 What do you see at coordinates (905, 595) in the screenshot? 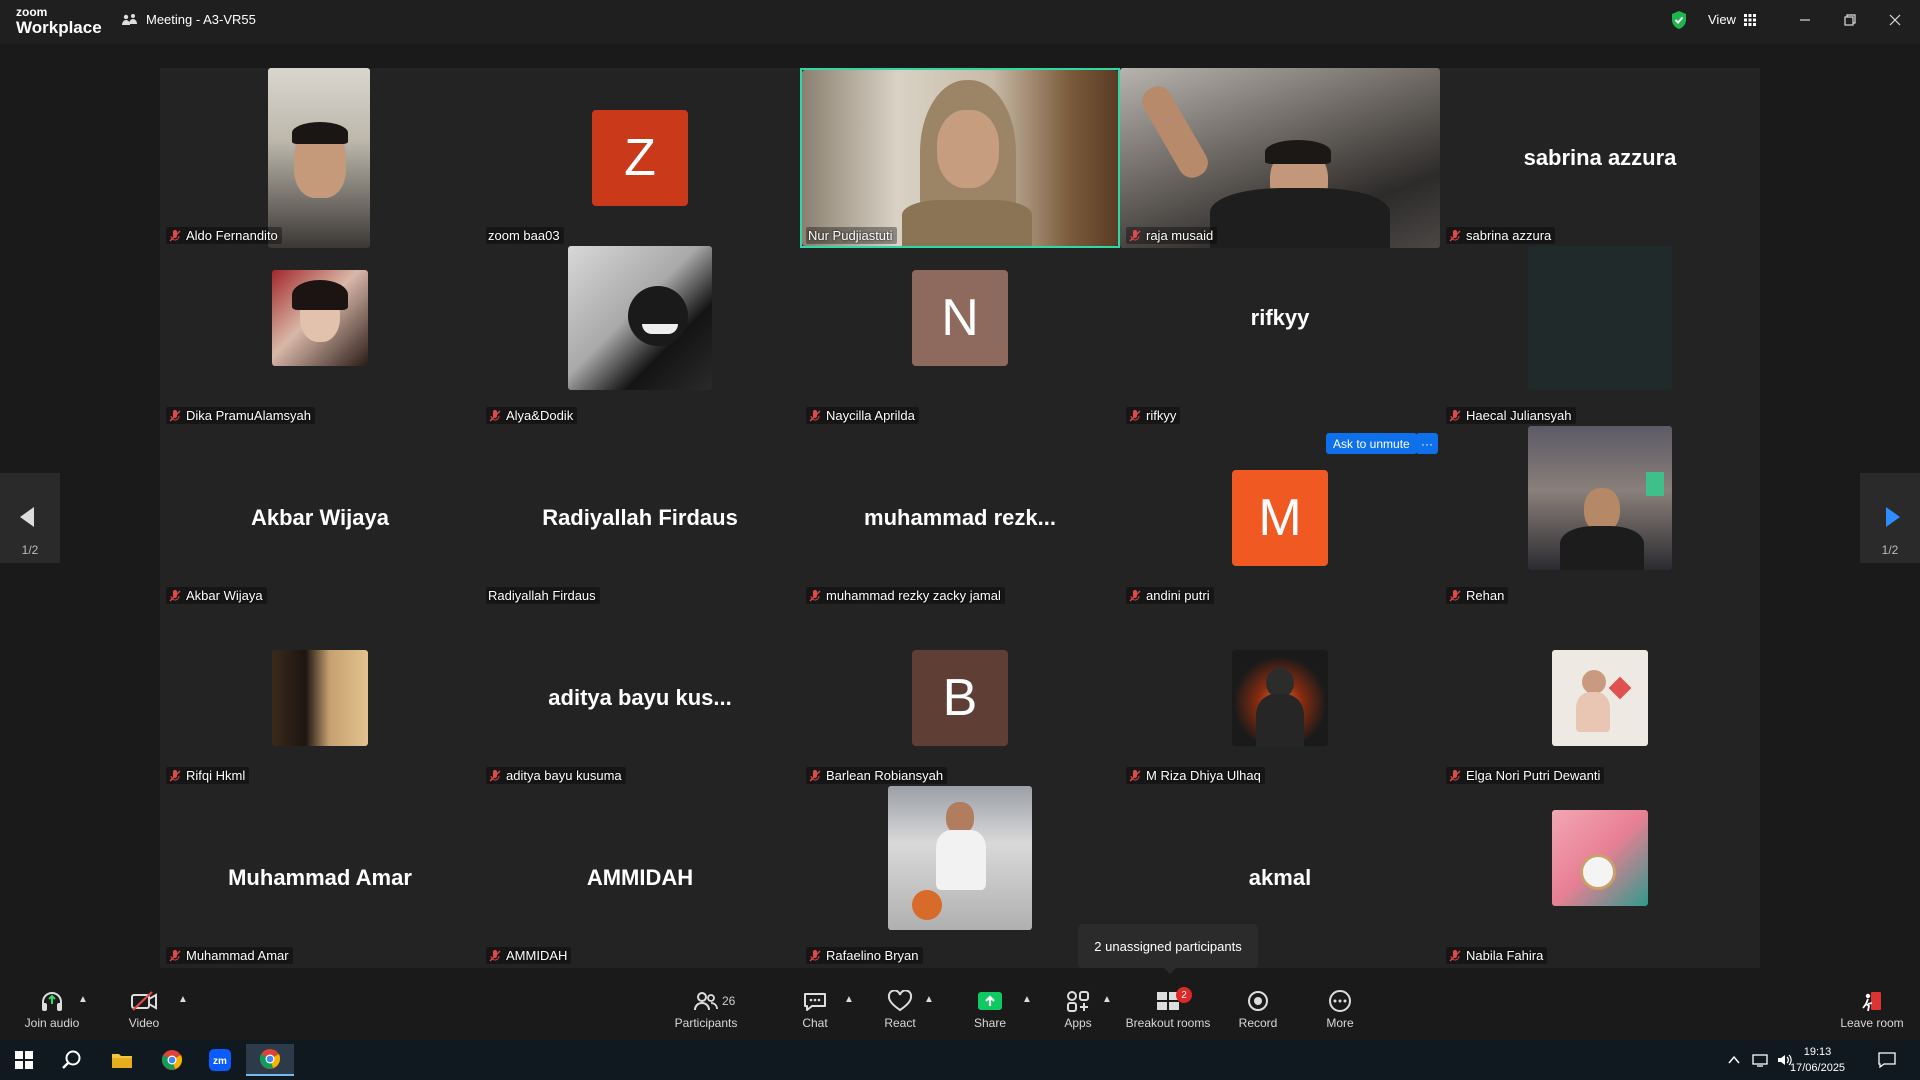
I see `participant-name-label: muhammad rezky zacky jamal` at bounding box center [905, 595].